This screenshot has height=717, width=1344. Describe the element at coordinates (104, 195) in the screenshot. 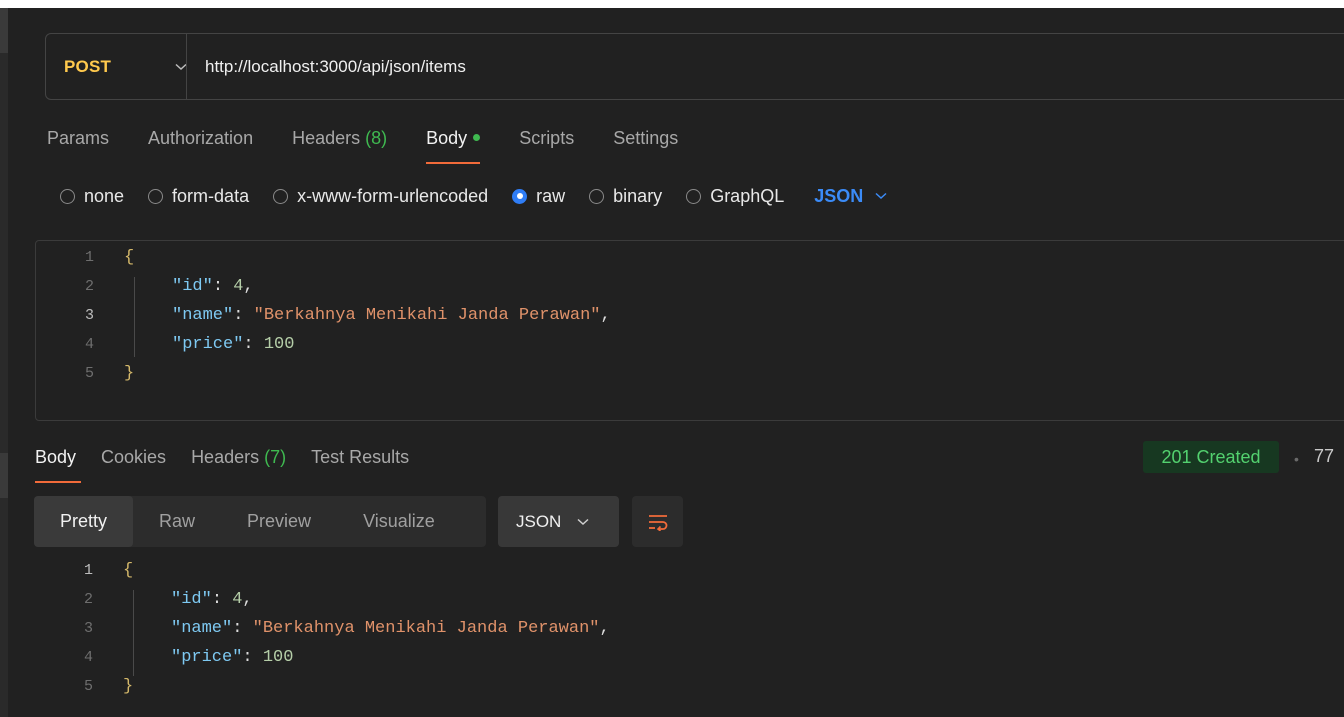

I see `option-label: none` at that location.